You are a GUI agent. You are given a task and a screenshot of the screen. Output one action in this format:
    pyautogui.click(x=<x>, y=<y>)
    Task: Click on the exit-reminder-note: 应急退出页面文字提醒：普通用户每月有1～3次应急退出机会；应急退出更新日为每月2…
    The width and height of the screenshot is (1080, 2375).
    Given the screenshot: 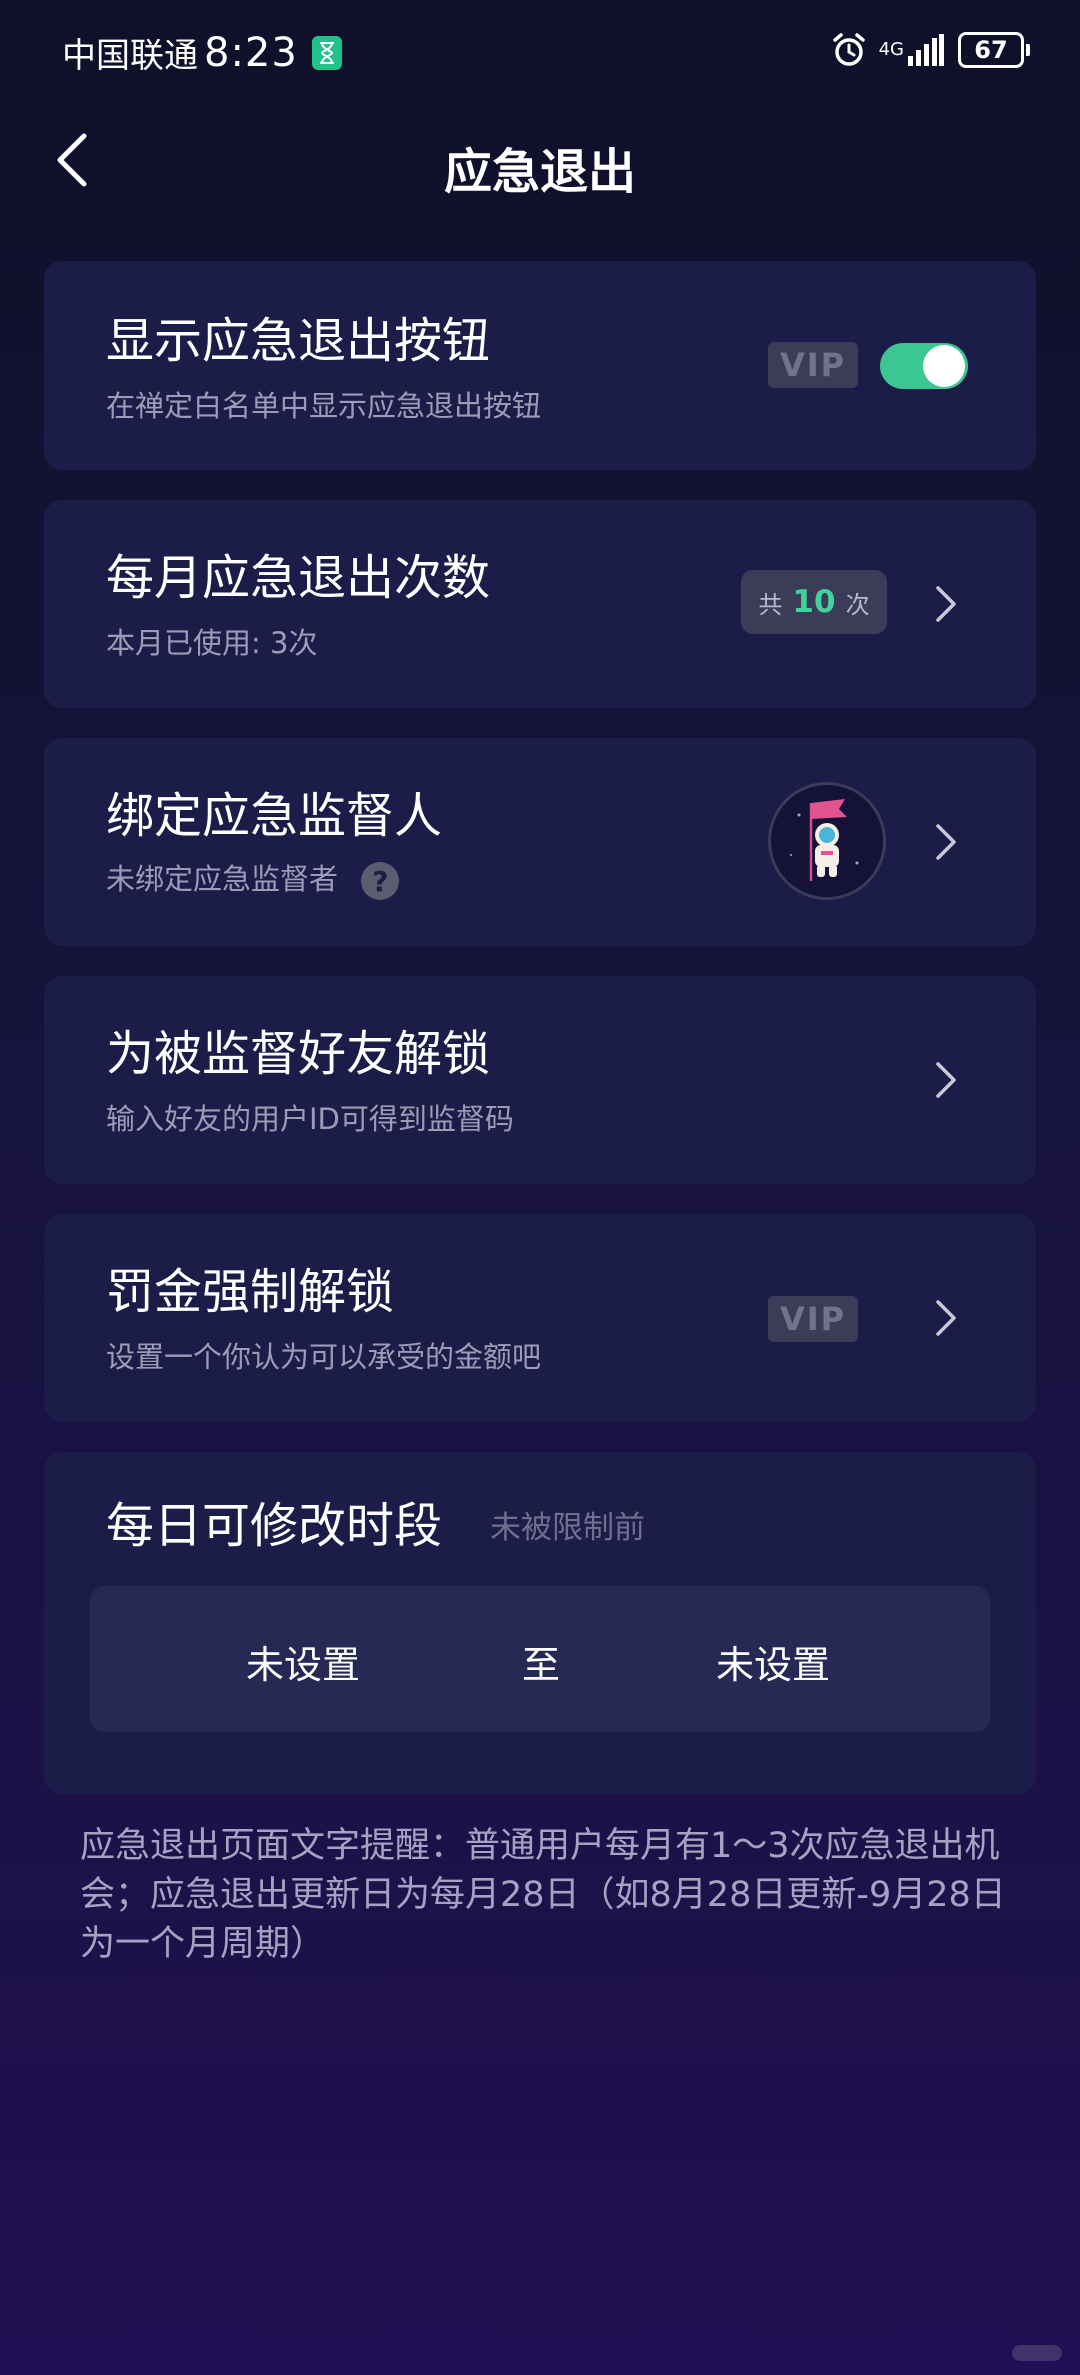 What is the action you would take?
    pyautogui.click(x=543, y=1895)
    